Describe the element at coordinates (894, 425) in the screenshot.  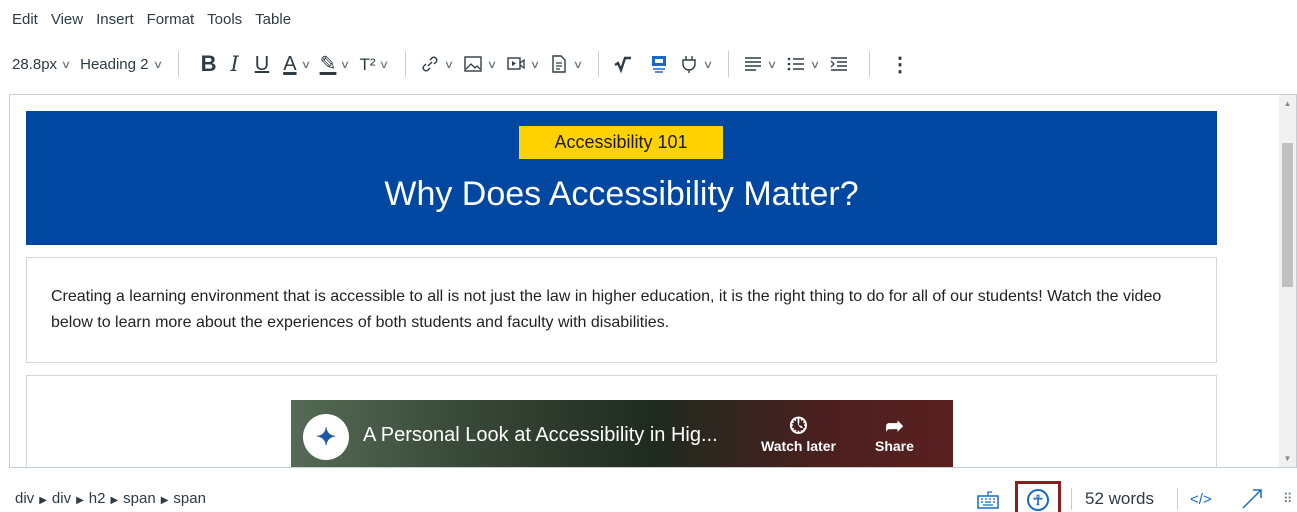
I see `share-arrow-icon: ➦` at that location.